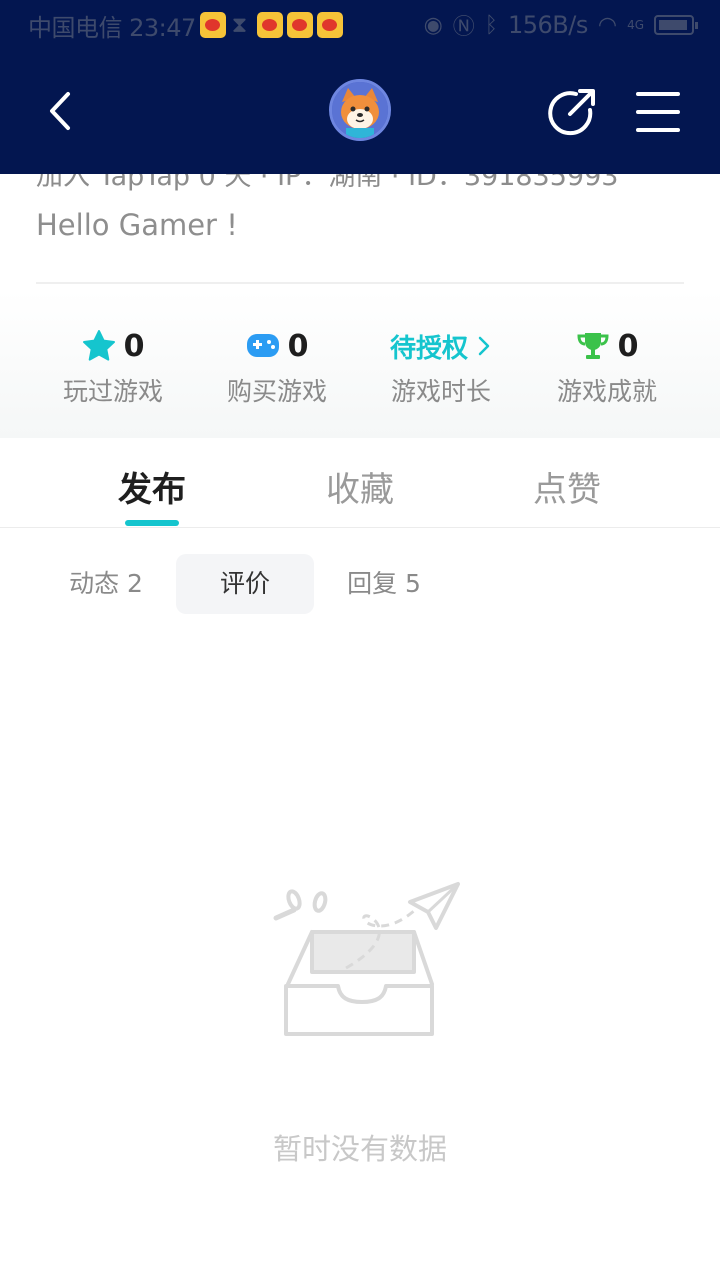 The image size is (720, 1280). Describe the element at coordinates (98, 345) in the screenshot. I see `star-icon` at that location.